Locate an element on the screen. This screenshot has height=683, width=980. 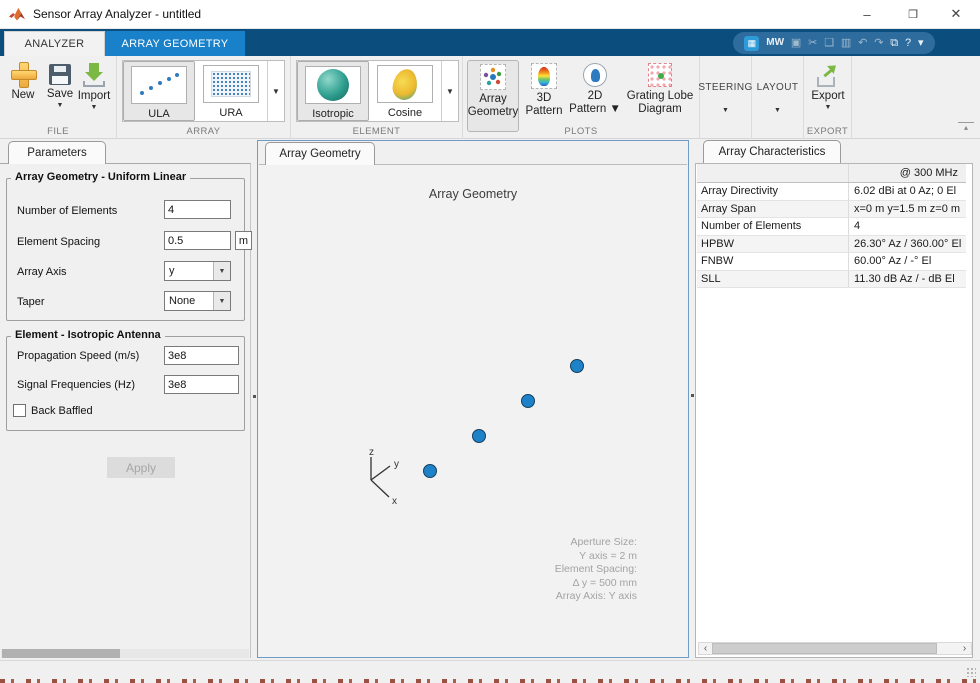
array-geometry-plot-button: Array Geometry is located at coordinates (493, 96).